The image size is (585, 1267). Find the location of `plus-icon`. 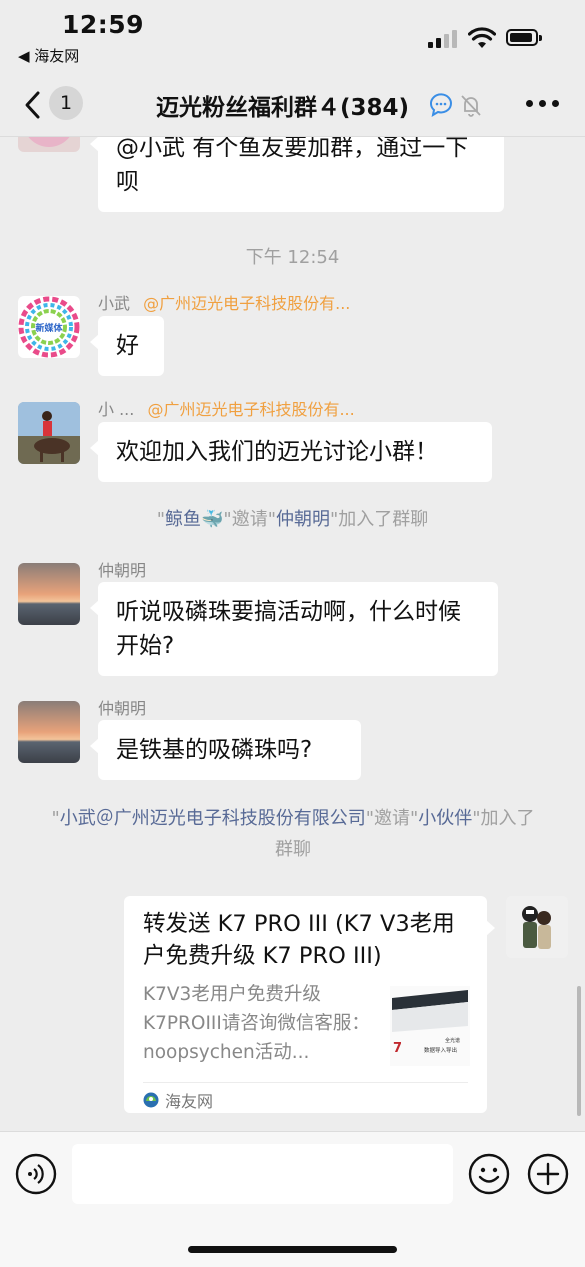

plus-icon is located at coordinates (548, 1174).